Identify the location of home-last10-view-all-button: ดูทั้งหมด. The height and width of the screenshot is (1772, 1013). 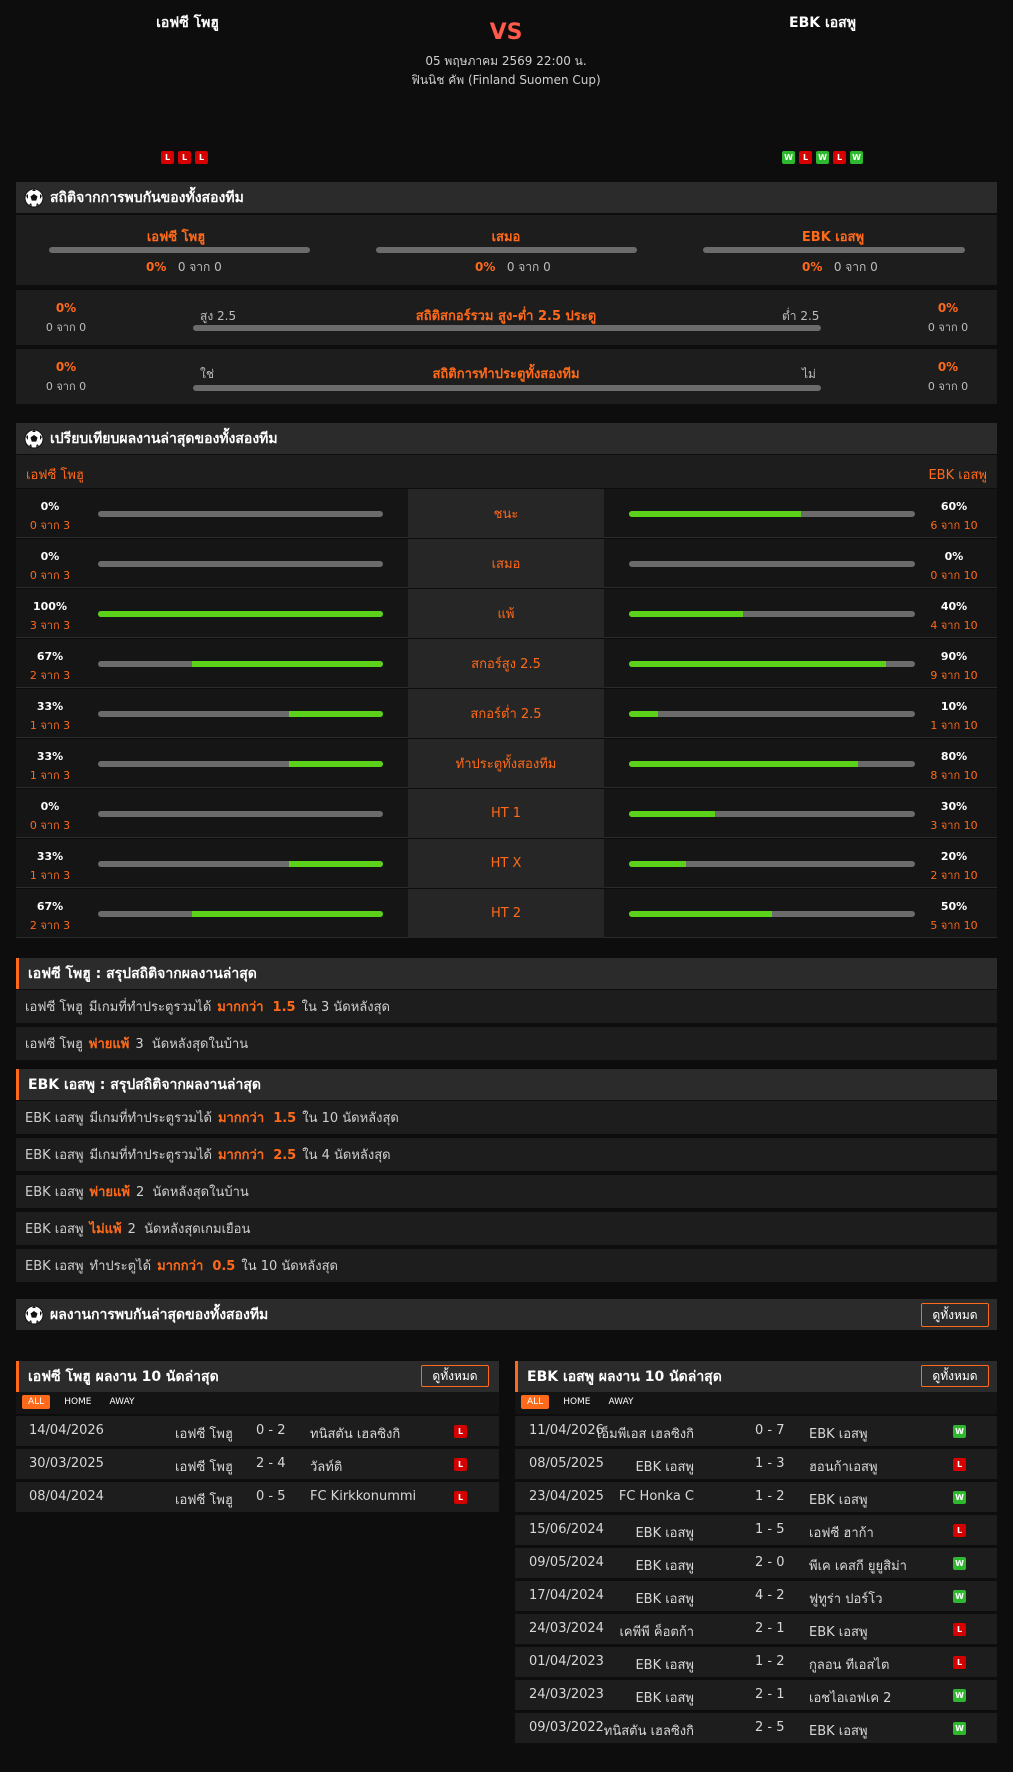
(455, 1376).